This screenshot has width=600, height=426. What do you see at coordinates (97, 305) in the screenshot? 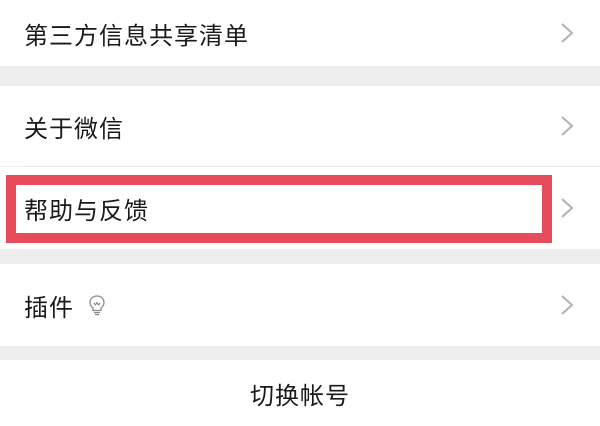
I see `lightbulb-icon` at bounding box center [97, 305].